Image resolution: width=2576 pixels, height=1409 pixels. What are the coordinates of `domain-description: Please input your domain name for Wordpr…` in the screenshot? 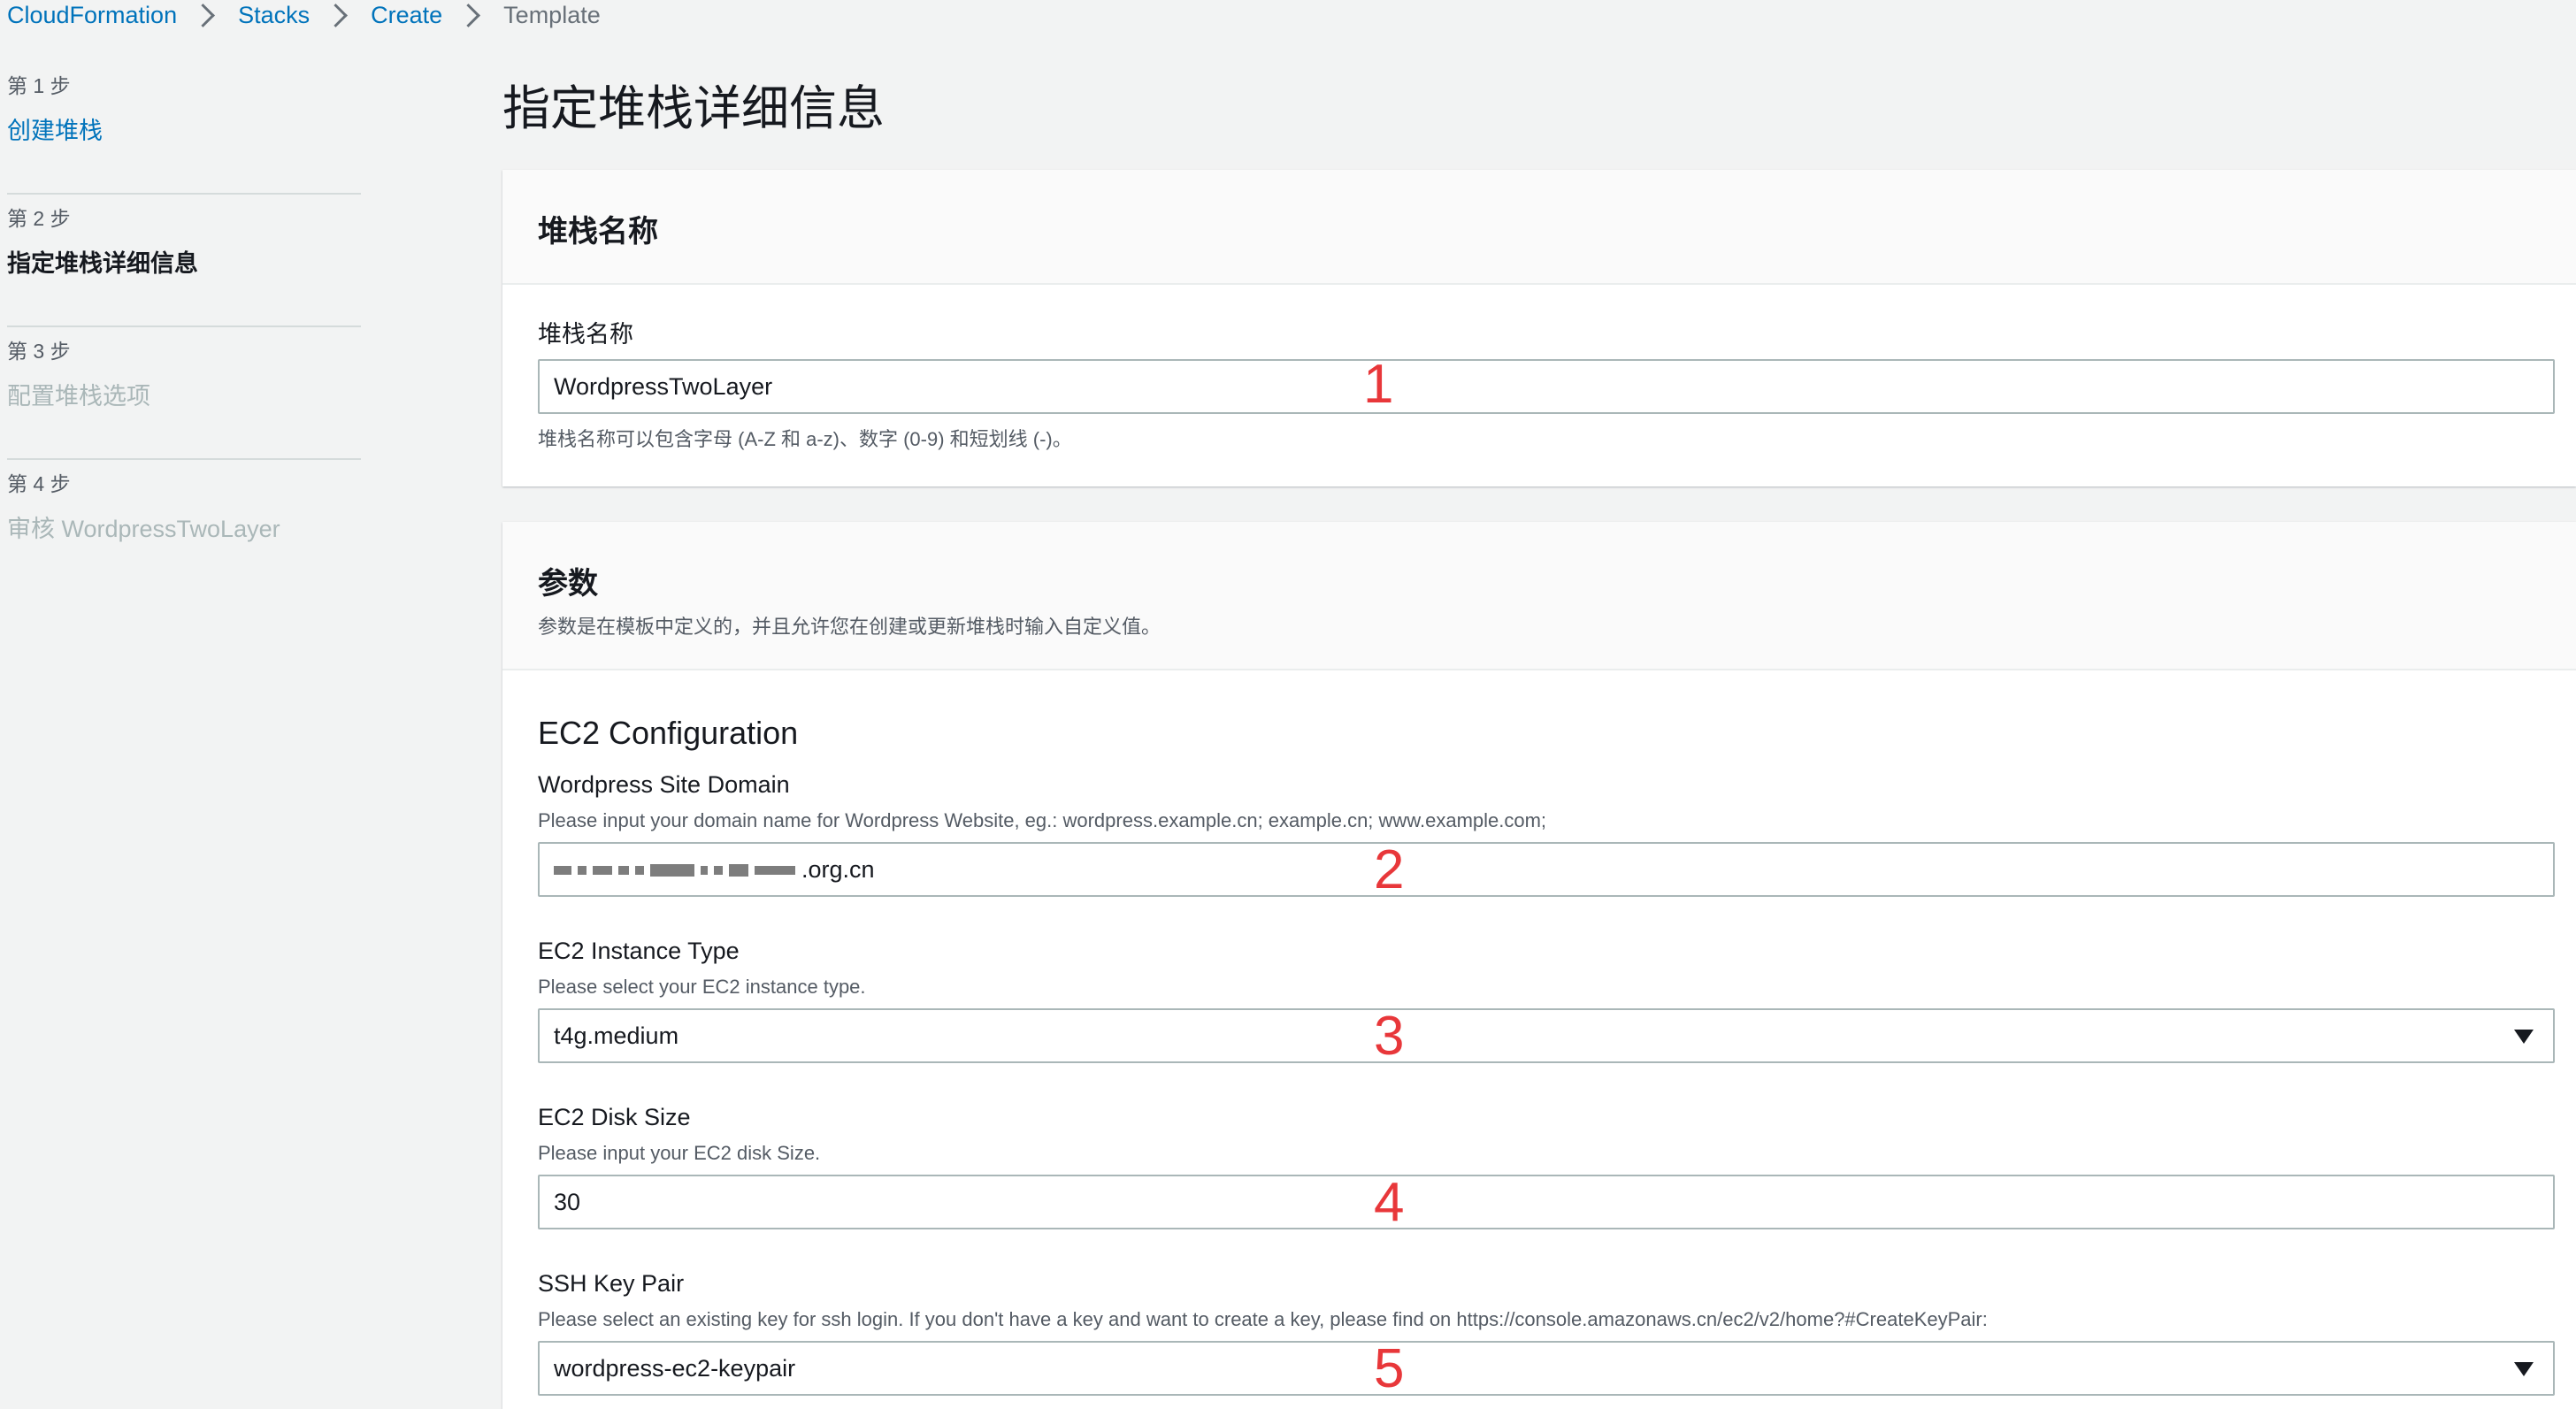 It's located at (1042, 820).